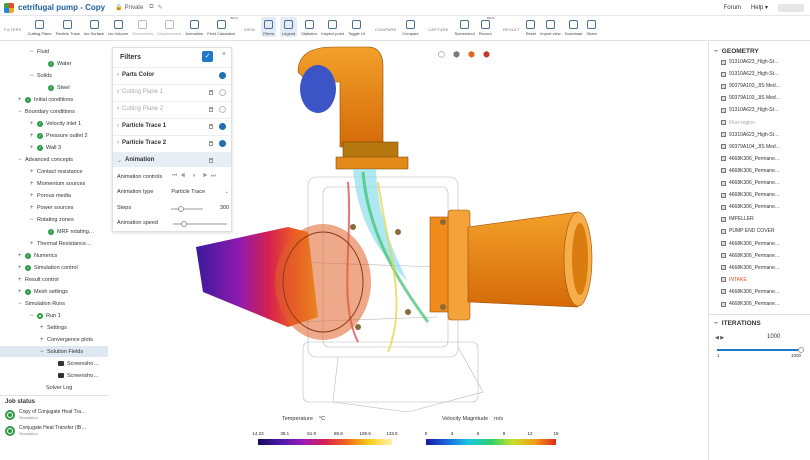  What do you see at coordinates (39, 51) in the screenshot?
I see `tree-item-fluid: − Fluid` at bounding box center [39, 51].